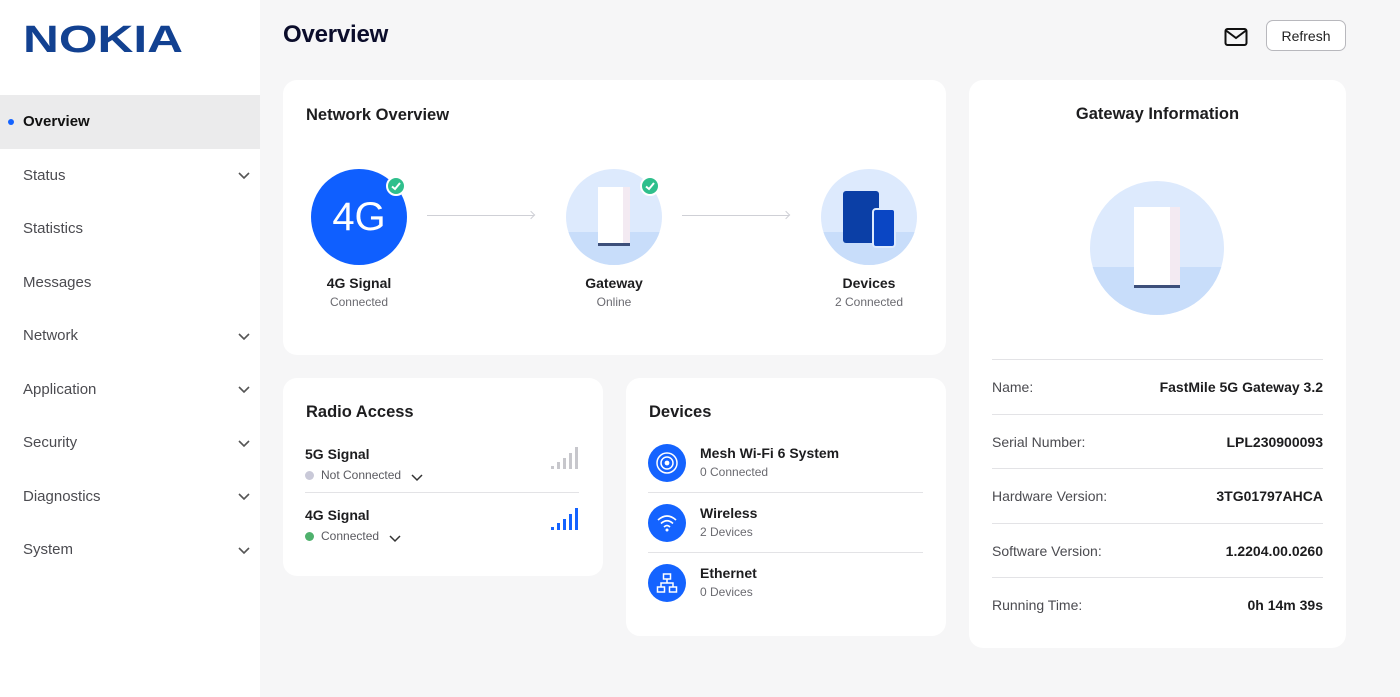  I want to click on devices-phone-tablet-icon, so click(869, 219).